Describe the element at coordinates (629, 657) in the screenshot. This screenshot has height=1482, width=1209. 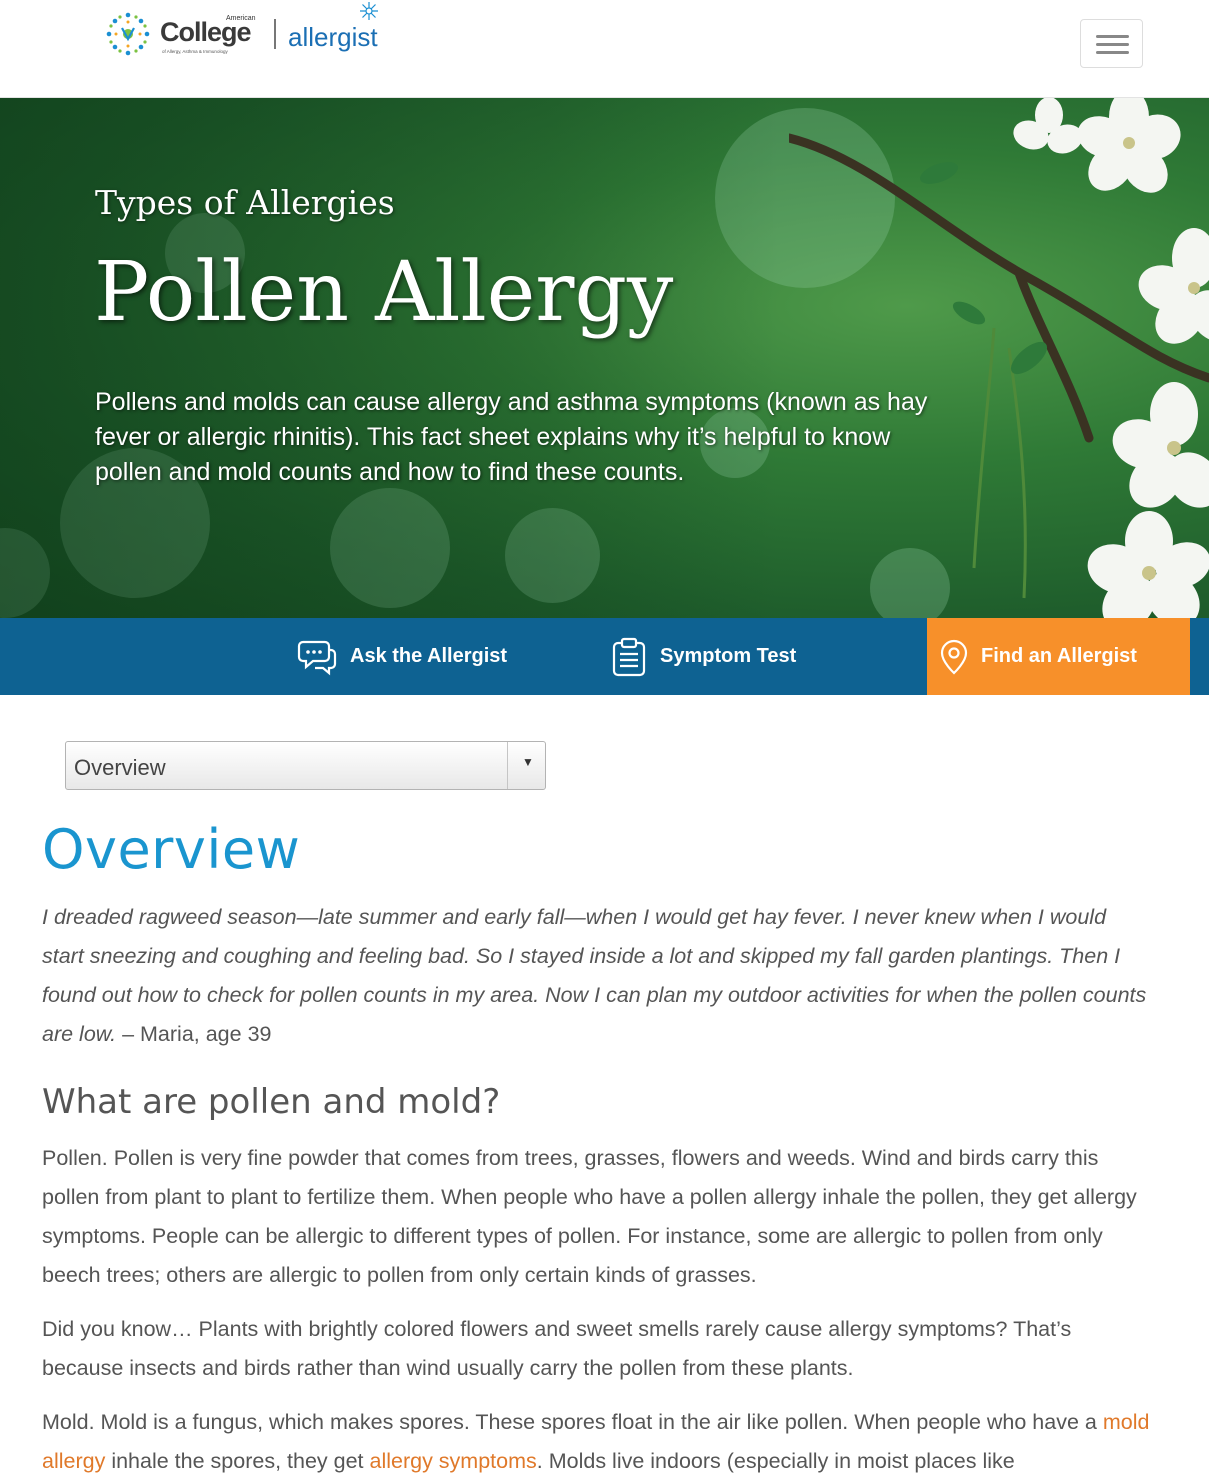
I see `clipboard-icon` at that location.